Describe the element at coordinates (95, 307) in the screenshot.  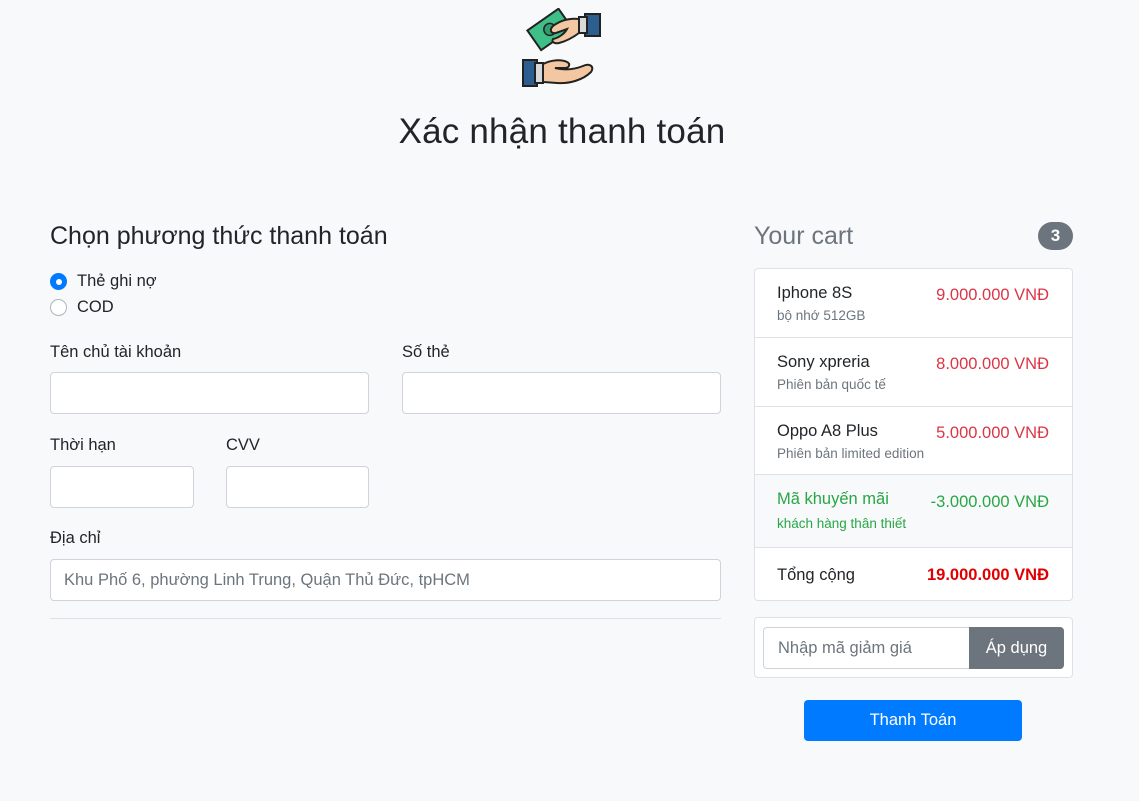
I see `cod-label: COD` at that location.